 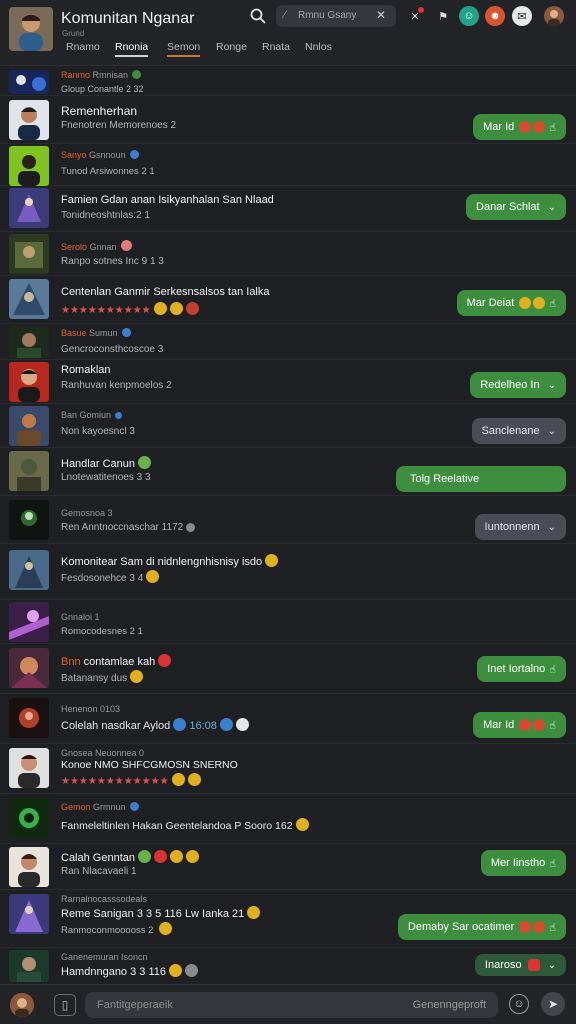 What do you see at coordinates (521, 669) in the screenshot?
I see `action-button: Inet Iortalno ☝` at bounding box center [521, 669].